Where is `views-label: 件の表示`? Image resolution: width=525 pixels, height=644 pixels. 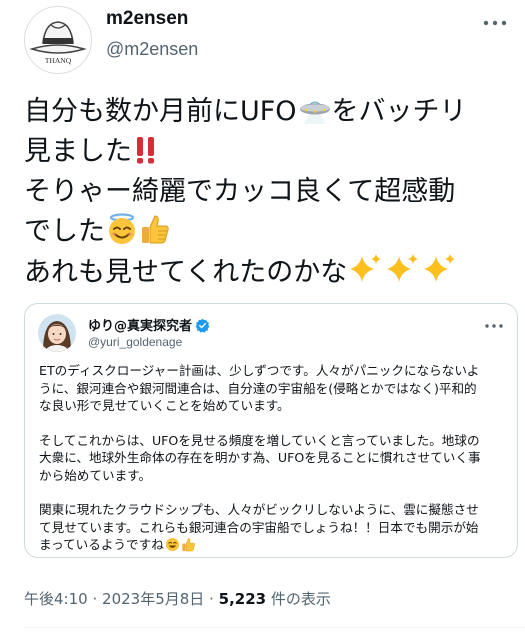
views-label: 件の表示 is located at coordinates (300, 599).